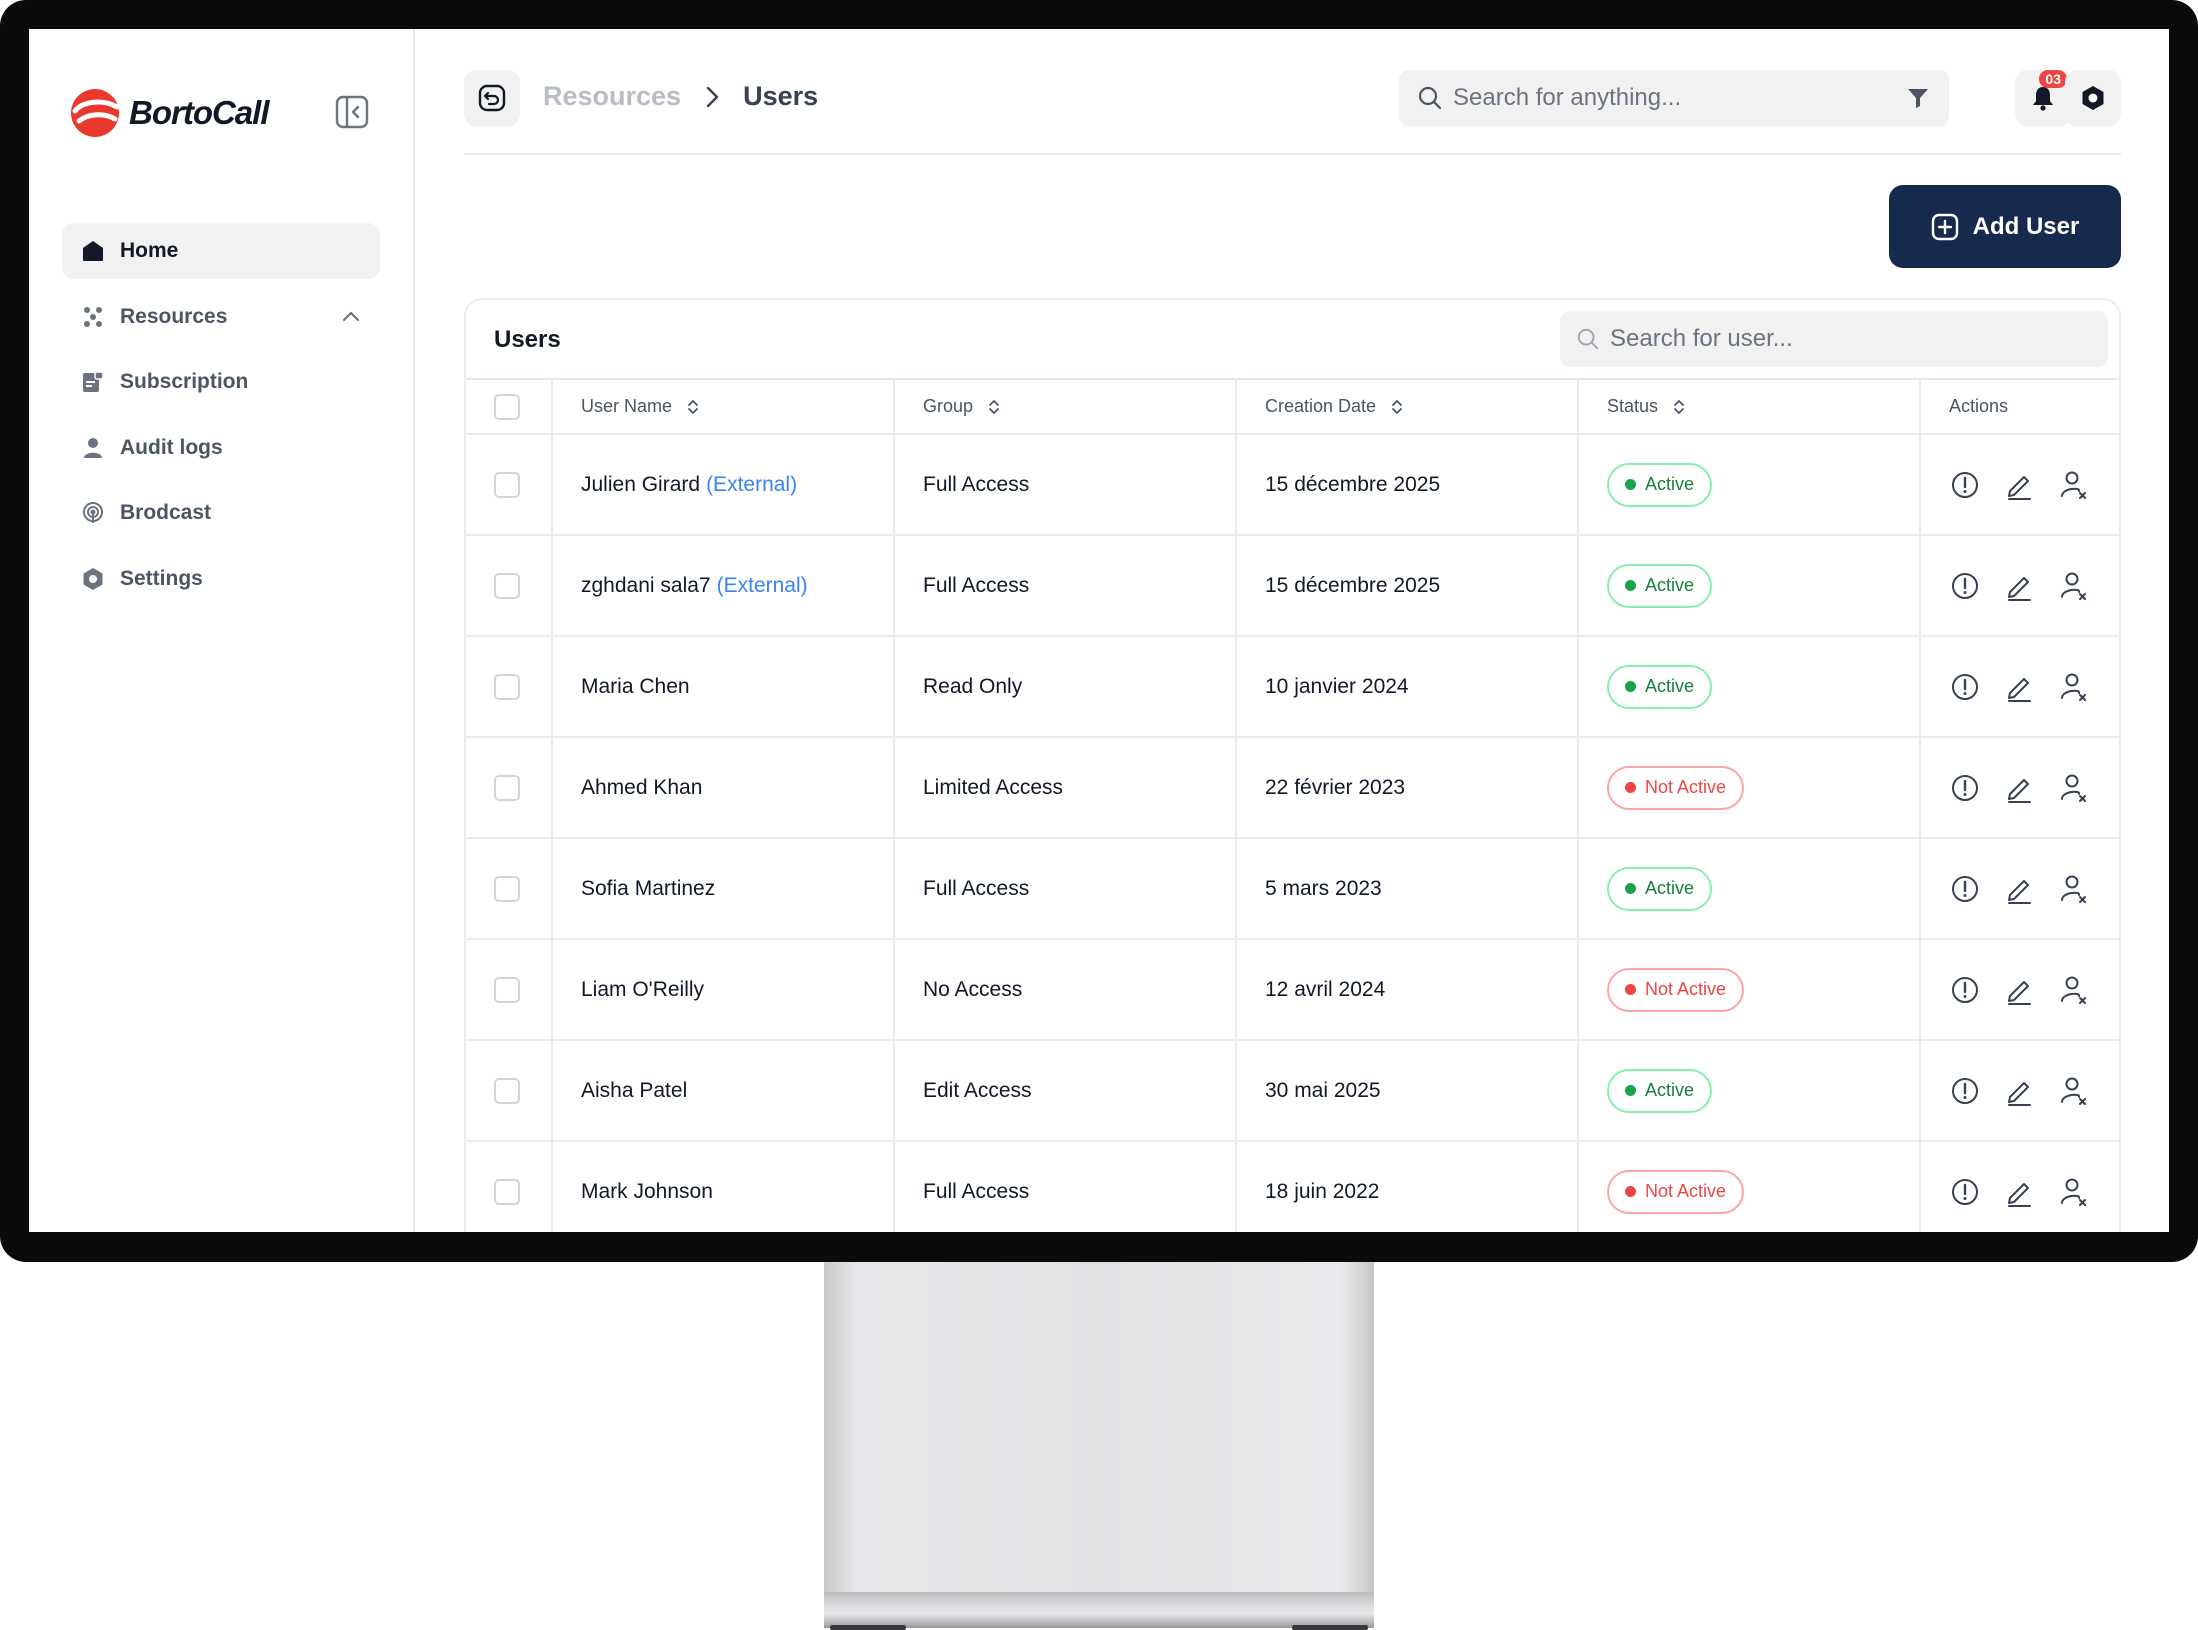 Image resolution: width=2198 pixels, height=1630 pixels. I want to click on user-name: Julien Girard, so click(640, 484).